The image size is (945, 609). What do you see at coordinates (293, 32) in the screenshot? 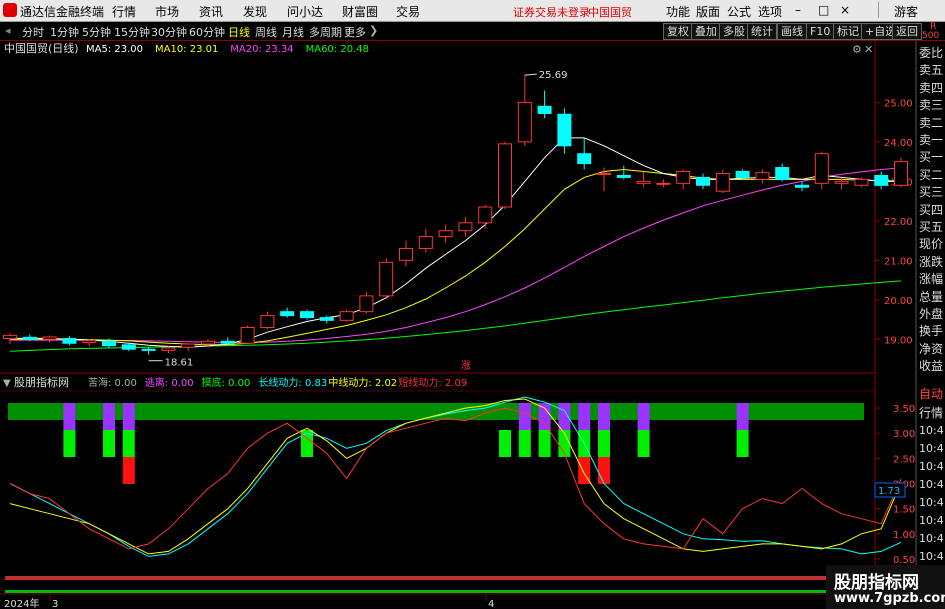
I see `period-monthly: 月线` at bounding box center [293, 32].